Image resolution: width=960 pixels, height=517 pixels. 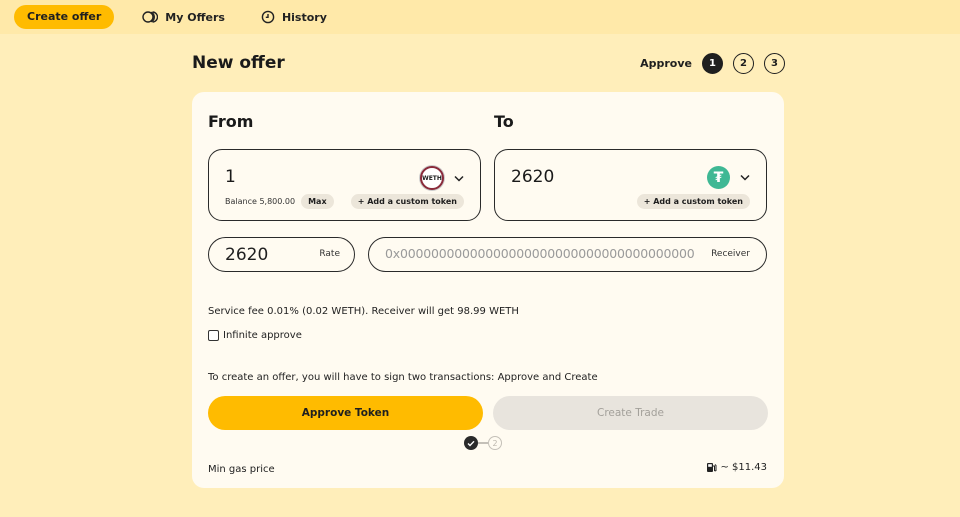 I want to click on approval-steps: Approve 1 2 3, so click(x=712, y=63).